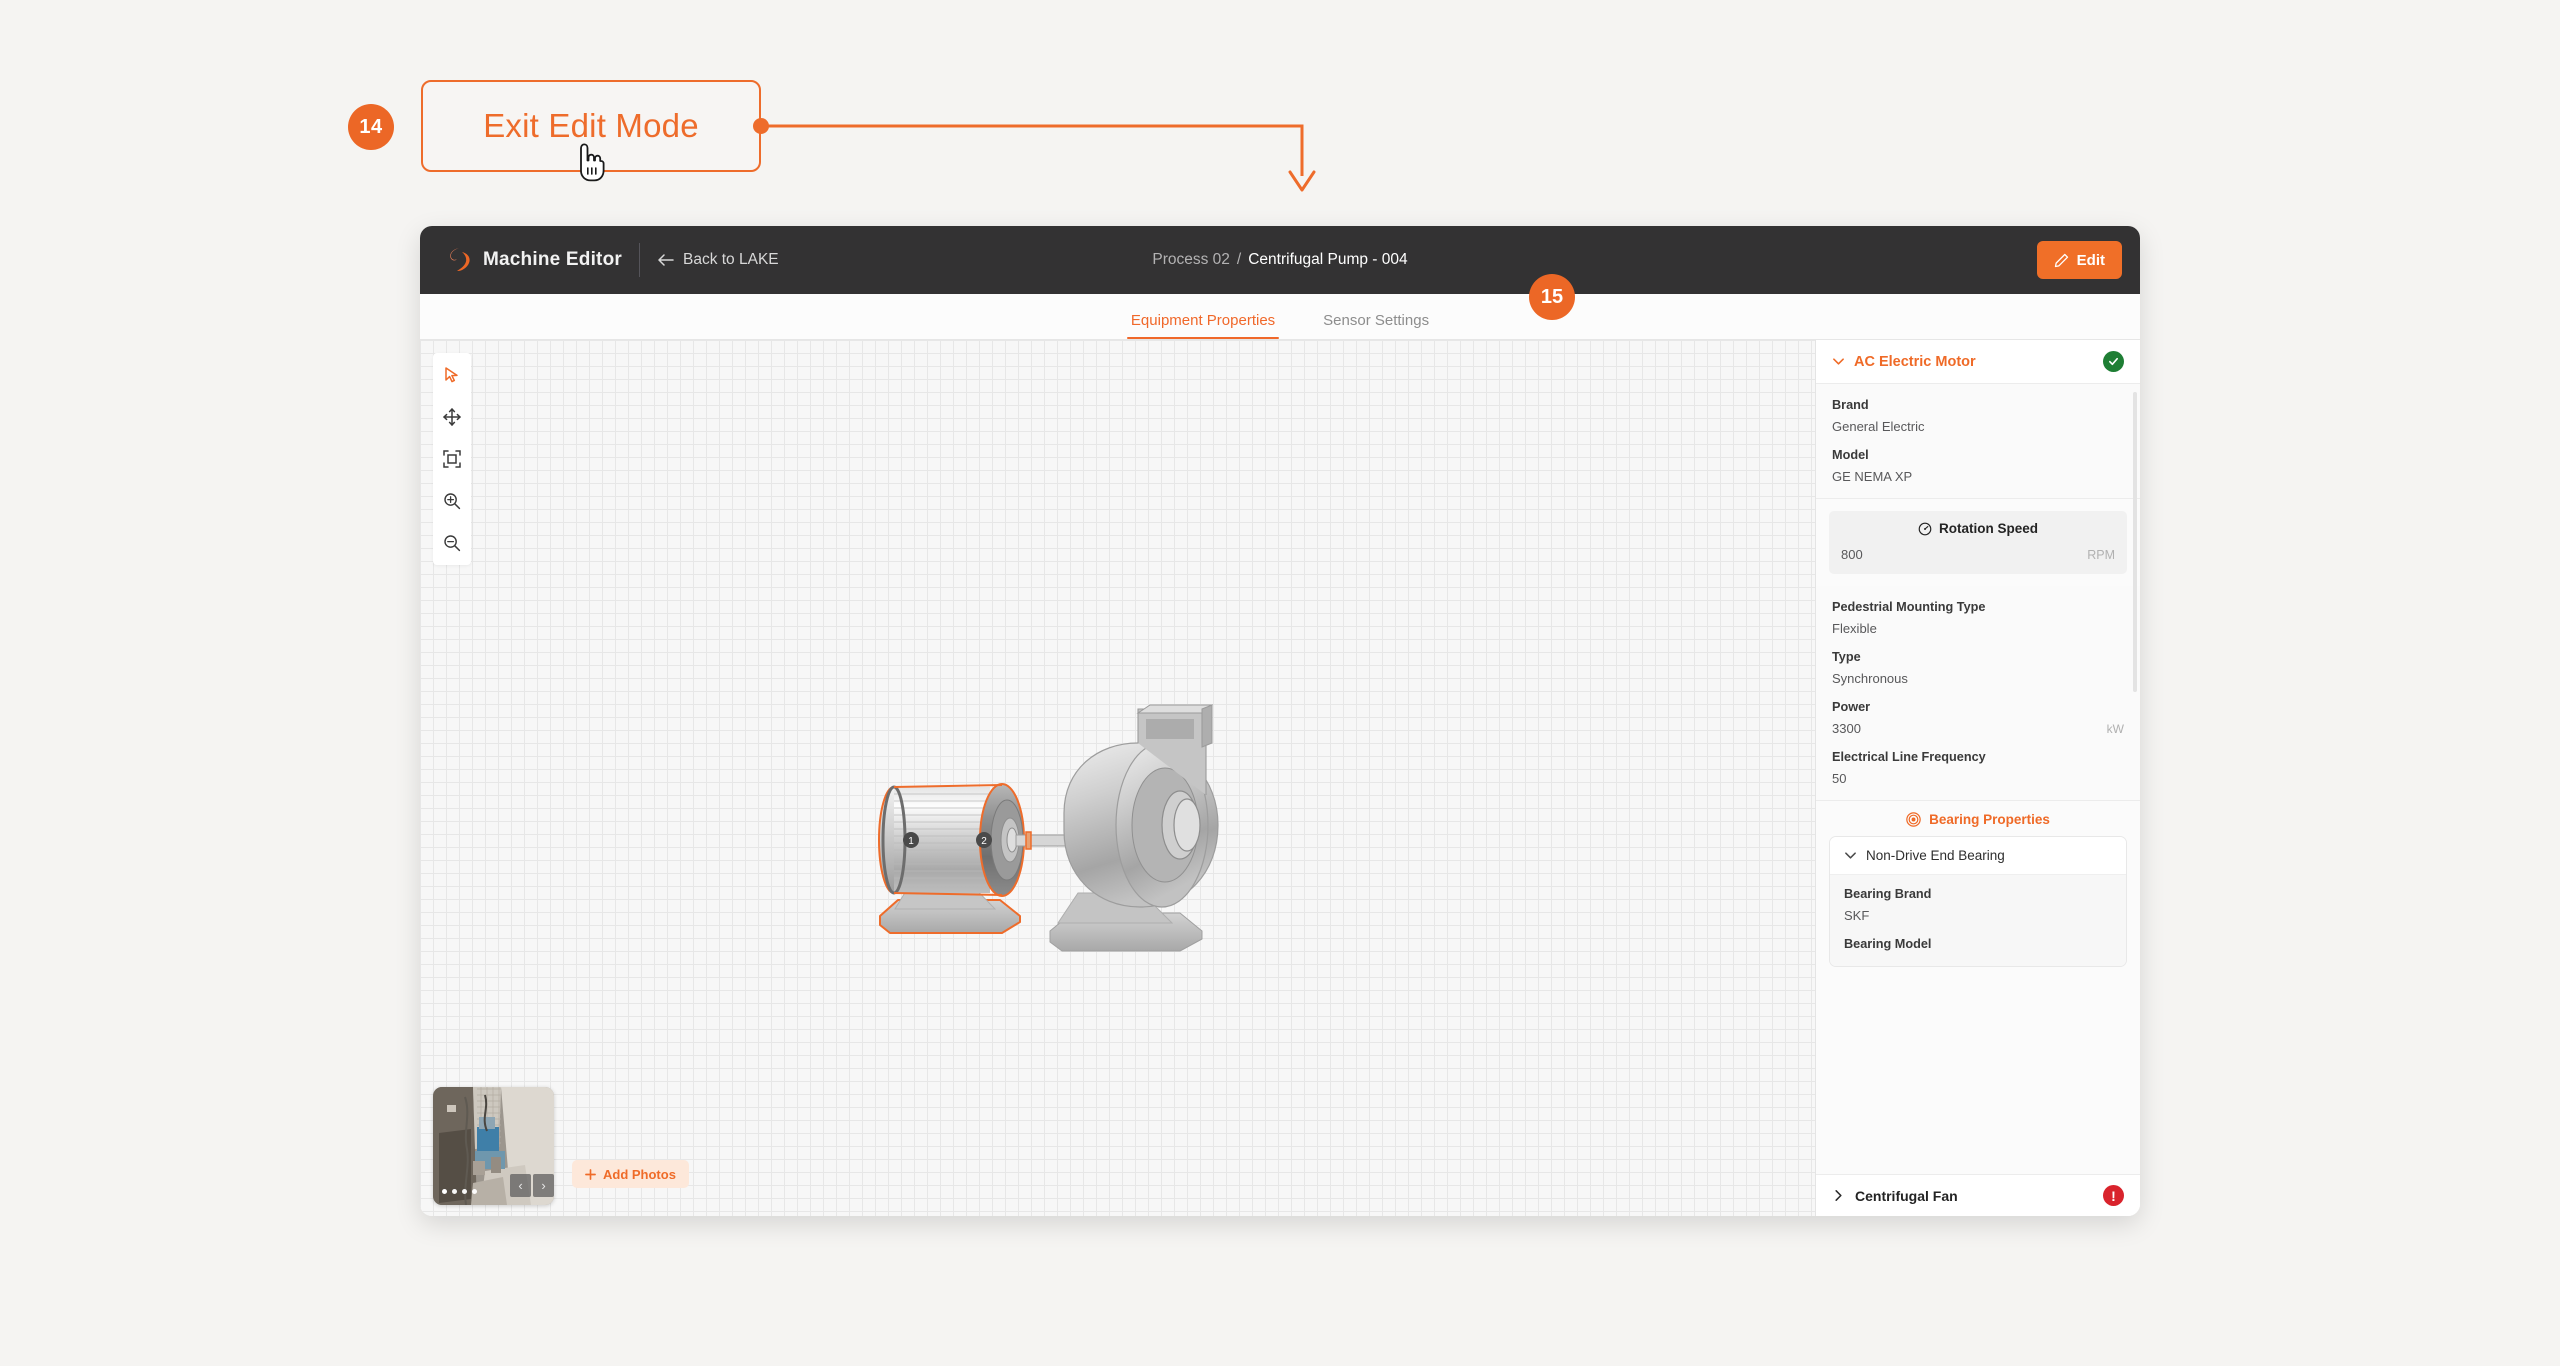 The height and width of the screenshot is (1366, 2560). What do you see at coordinates (1978, 718) in the screenshot?
I see `field-power: Power 3300 kW` at bounding box center [1978, 718].